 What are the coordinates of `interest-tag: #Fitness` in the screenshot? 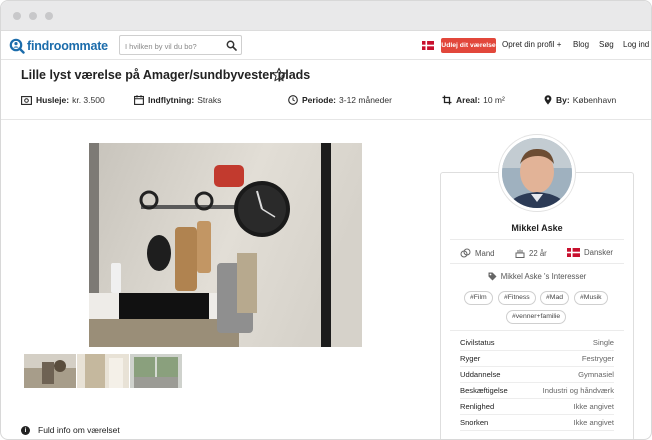 It's located at (517, 298).